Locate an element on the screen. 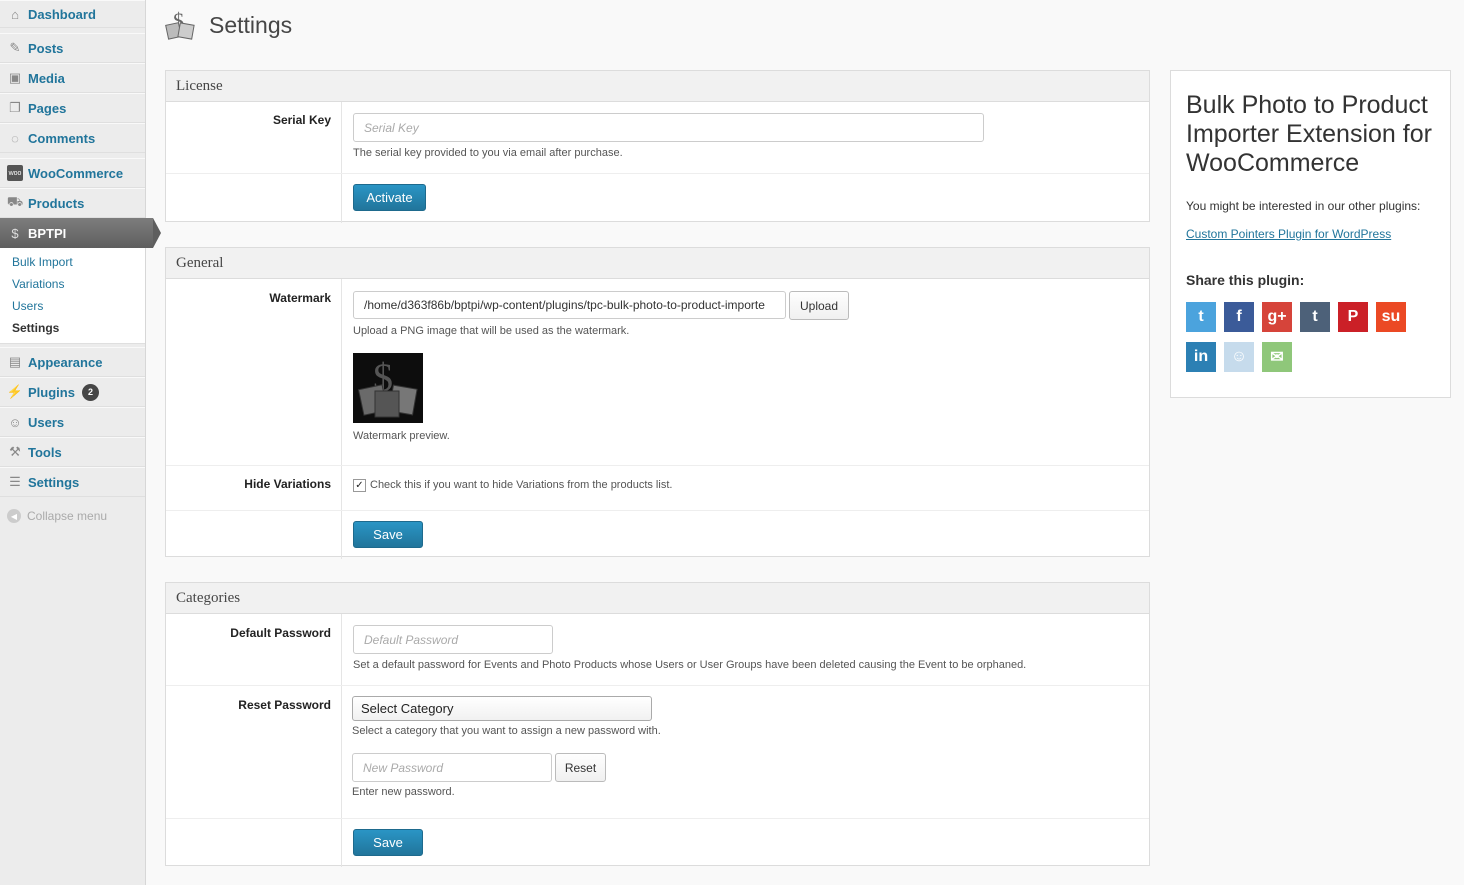 The image size is (1464, 885). menu-label: Pages is located at coordinates (47, 108).